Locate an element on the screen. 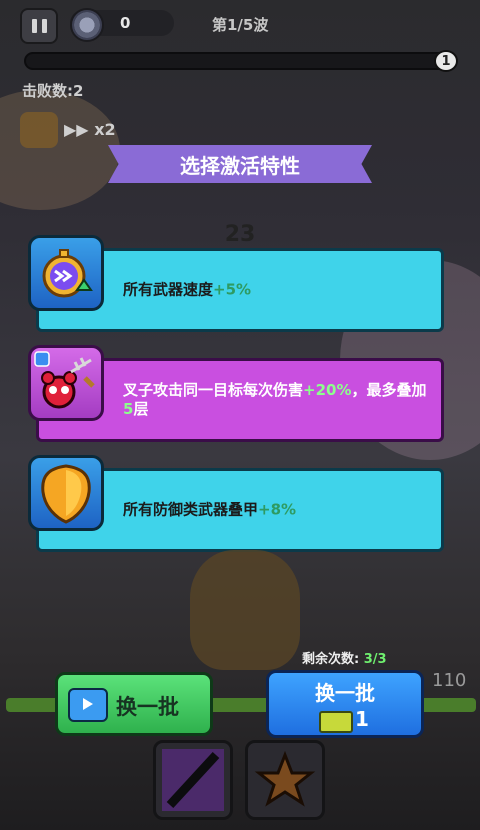  reroll-cost: 1 is located at coordinates (362, 719).